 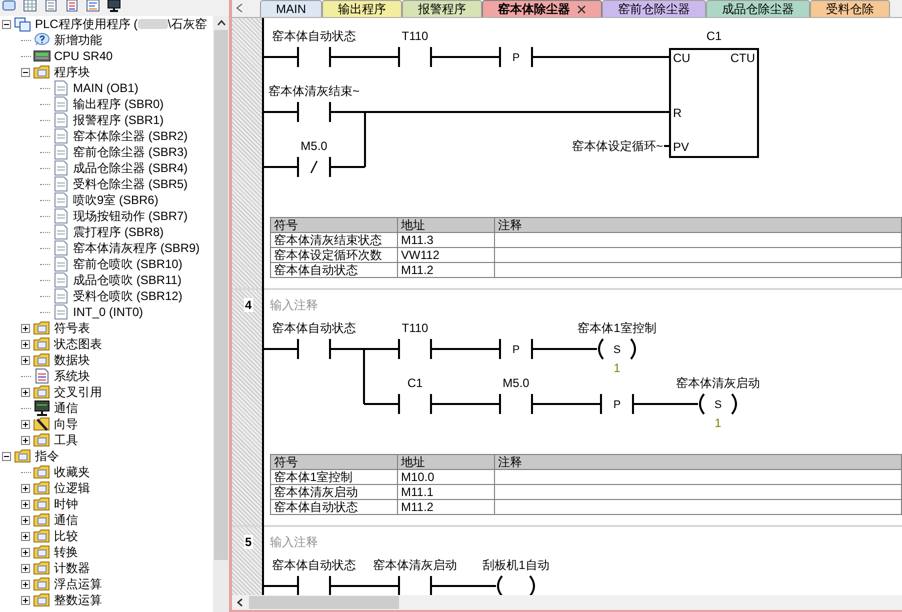 What do you see at coordinates (617, 328) in the screenshot?
I see `operand-label: 窑本体1室控制` at bounding box center [617, 328].